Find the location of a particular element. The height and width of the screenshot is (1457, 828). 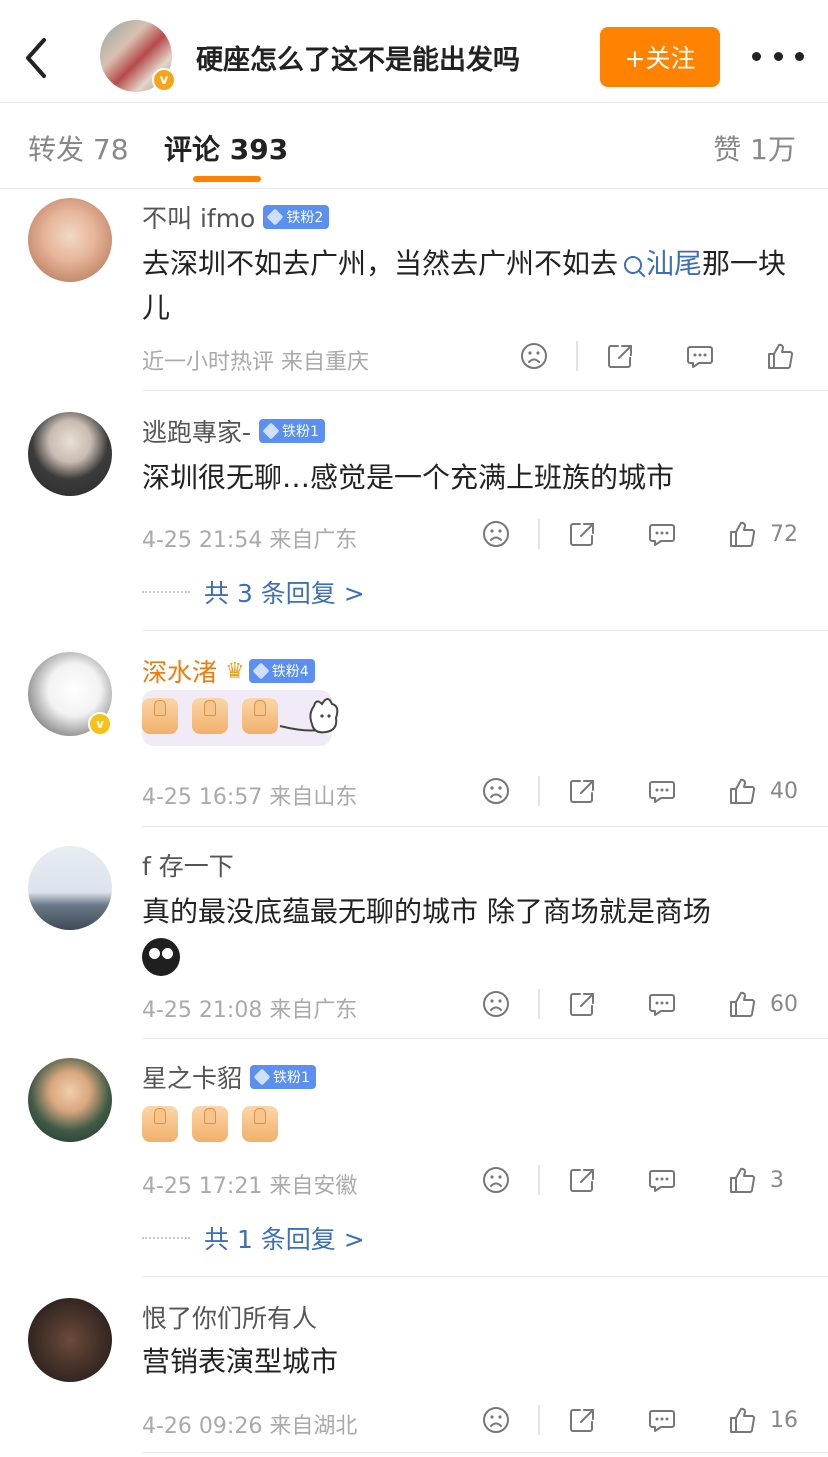

comment-meta: 4-25 16:57 来自山东 is located at coordinates (250, 797).